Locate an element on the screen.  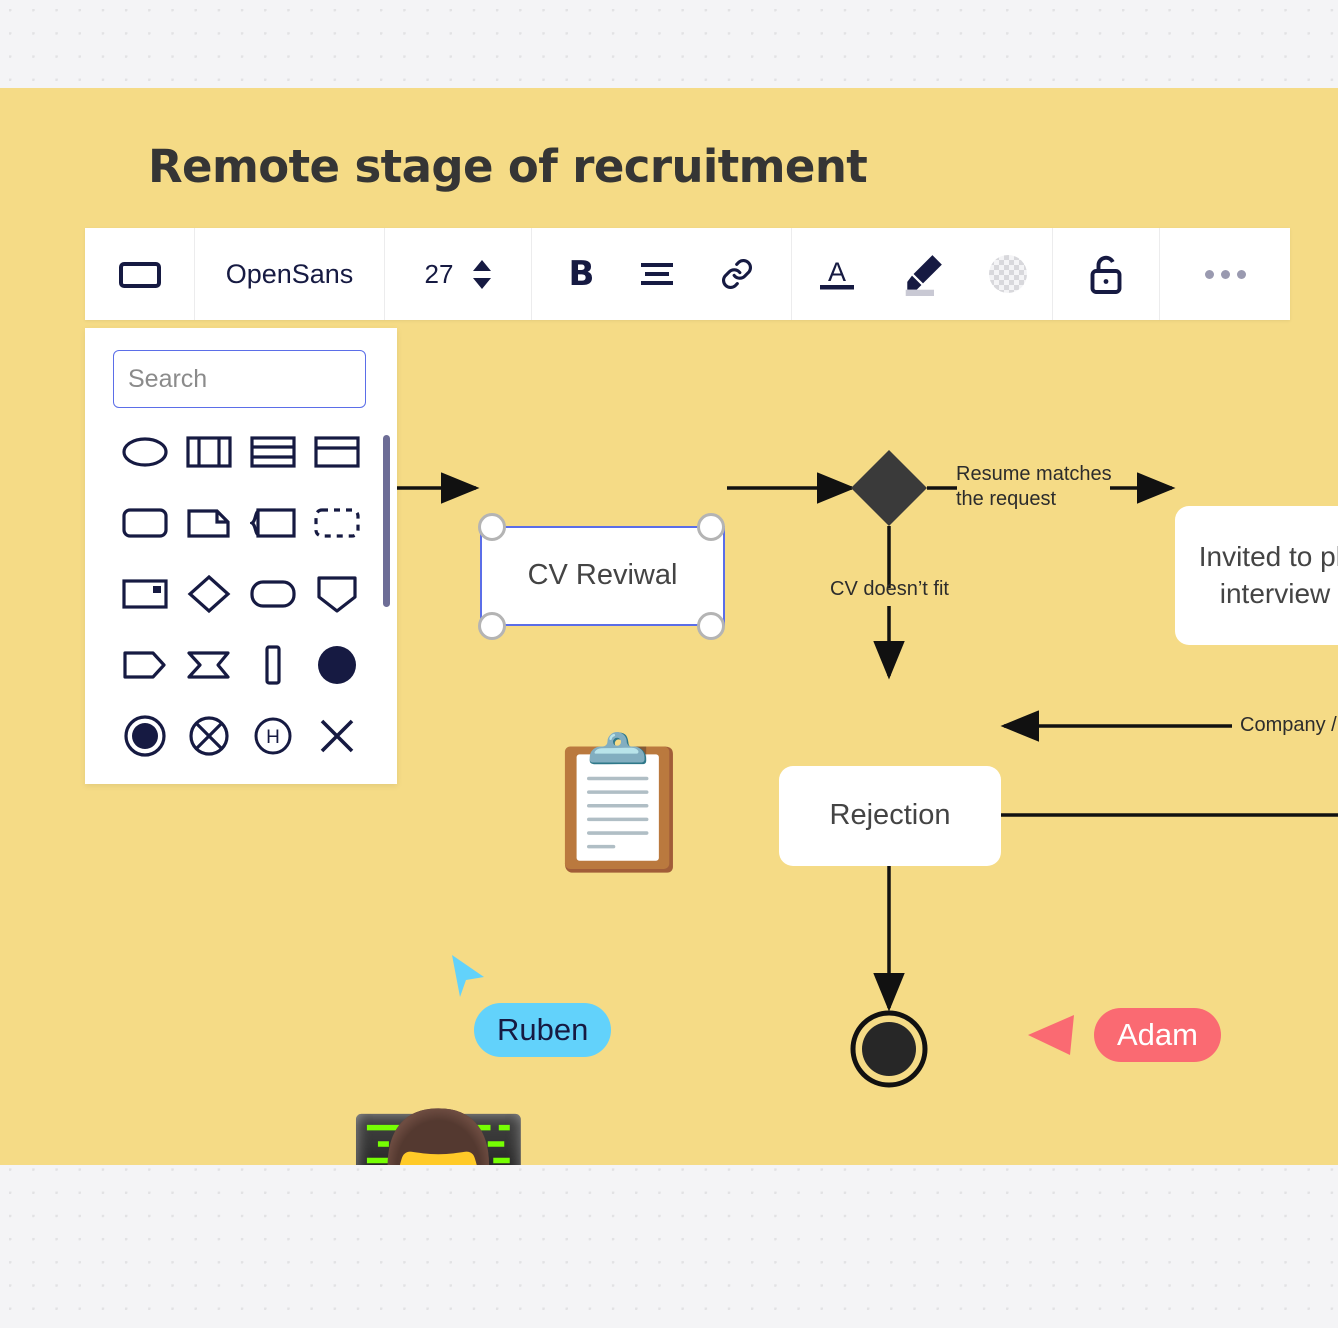
link-icon is located at coordinates (737, 274).